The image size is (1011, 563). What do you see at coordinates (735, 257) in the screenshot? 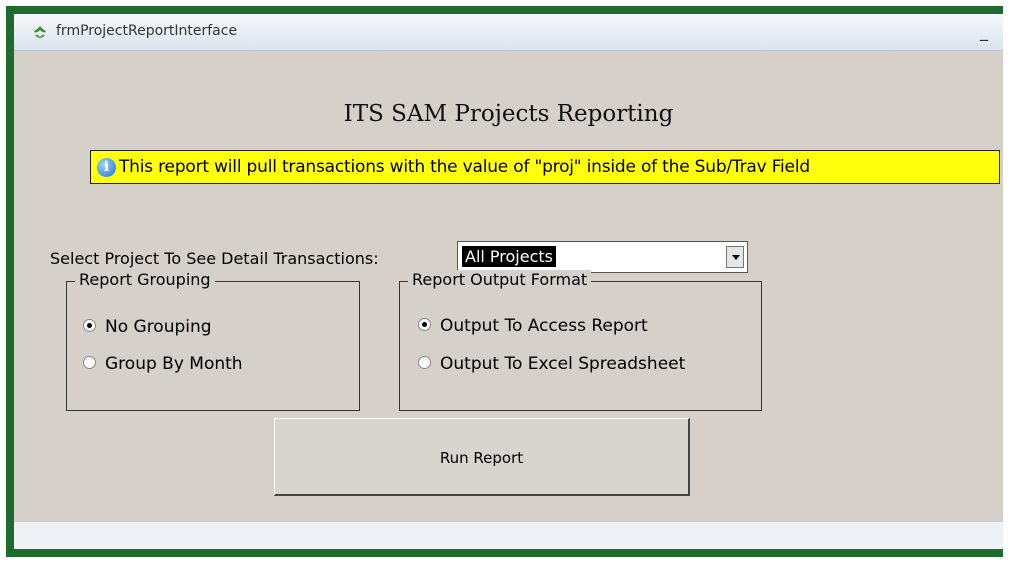
I see `dropdown-arrow-button` at bounding box center [735, 257].